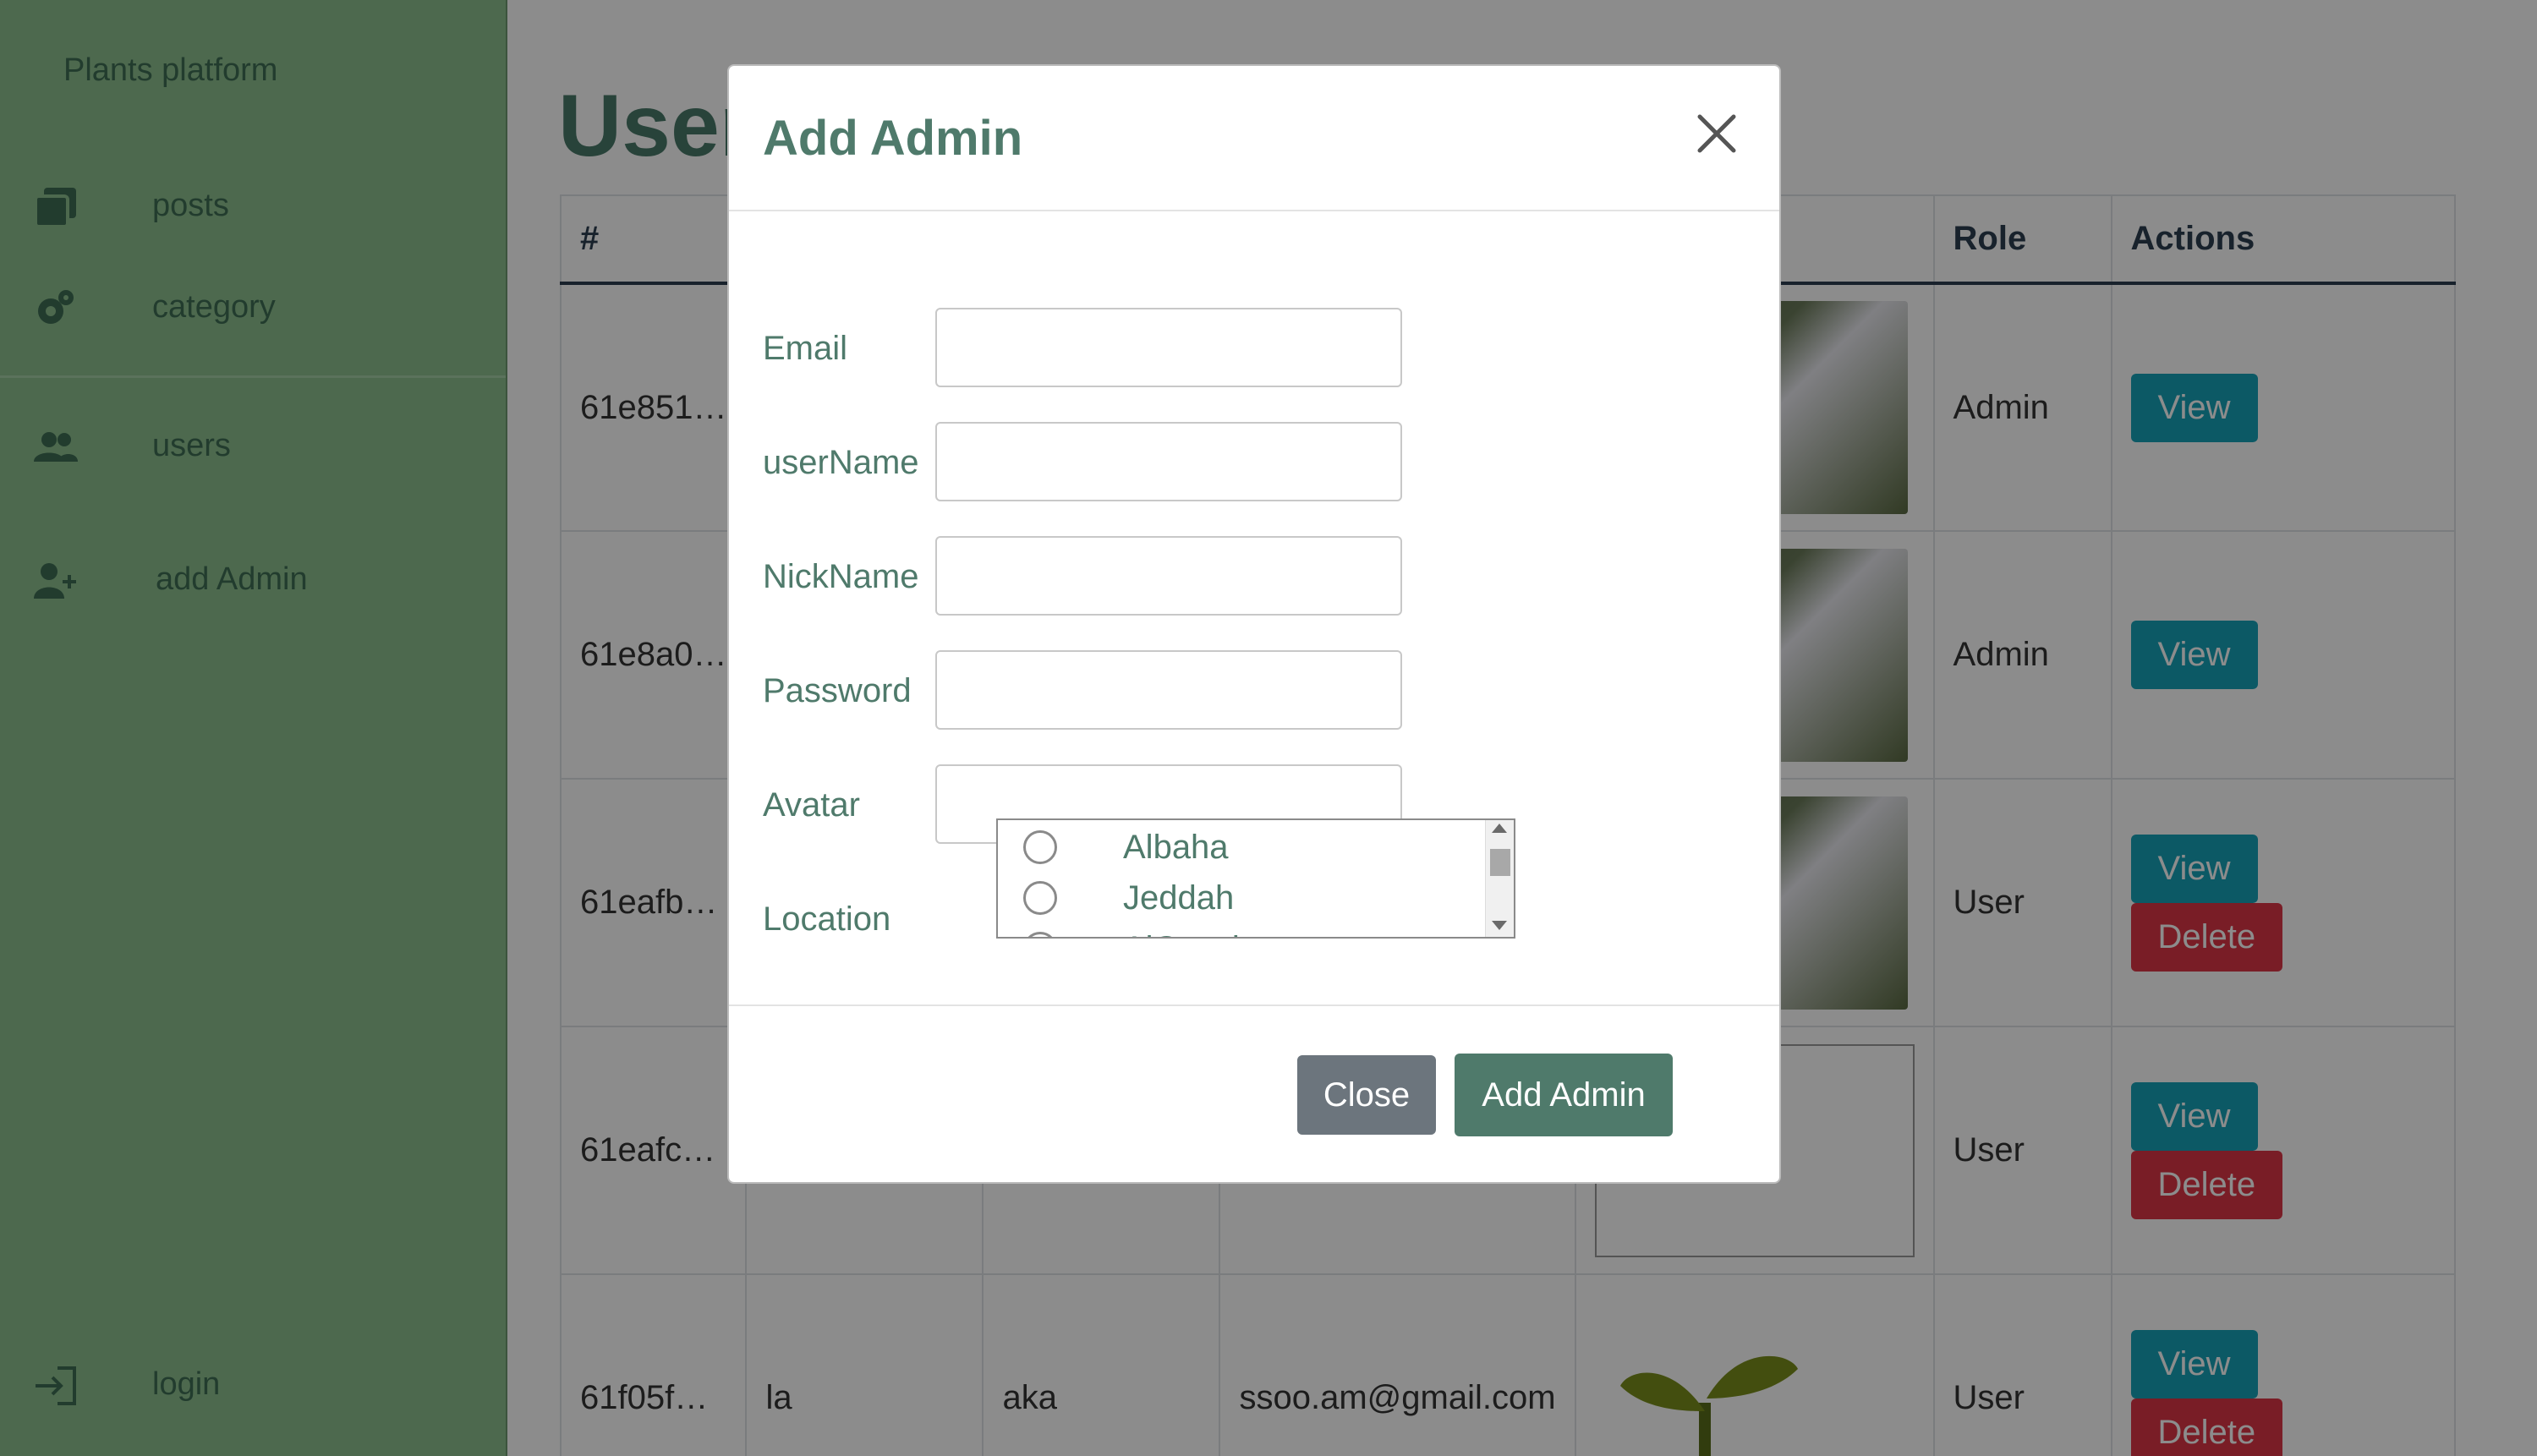 The height and width of the screenshot is (1456, 2537). Describe the element at coordinates (1499, 879) in the screenshot. I see `location-scrollbar` at that location.